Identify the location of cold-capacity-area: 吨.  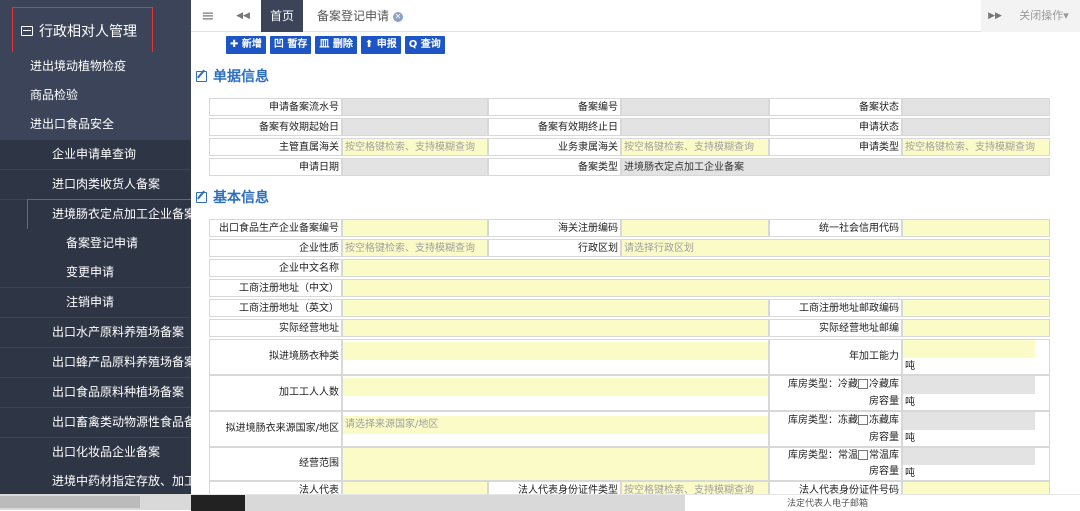
(976, 393).